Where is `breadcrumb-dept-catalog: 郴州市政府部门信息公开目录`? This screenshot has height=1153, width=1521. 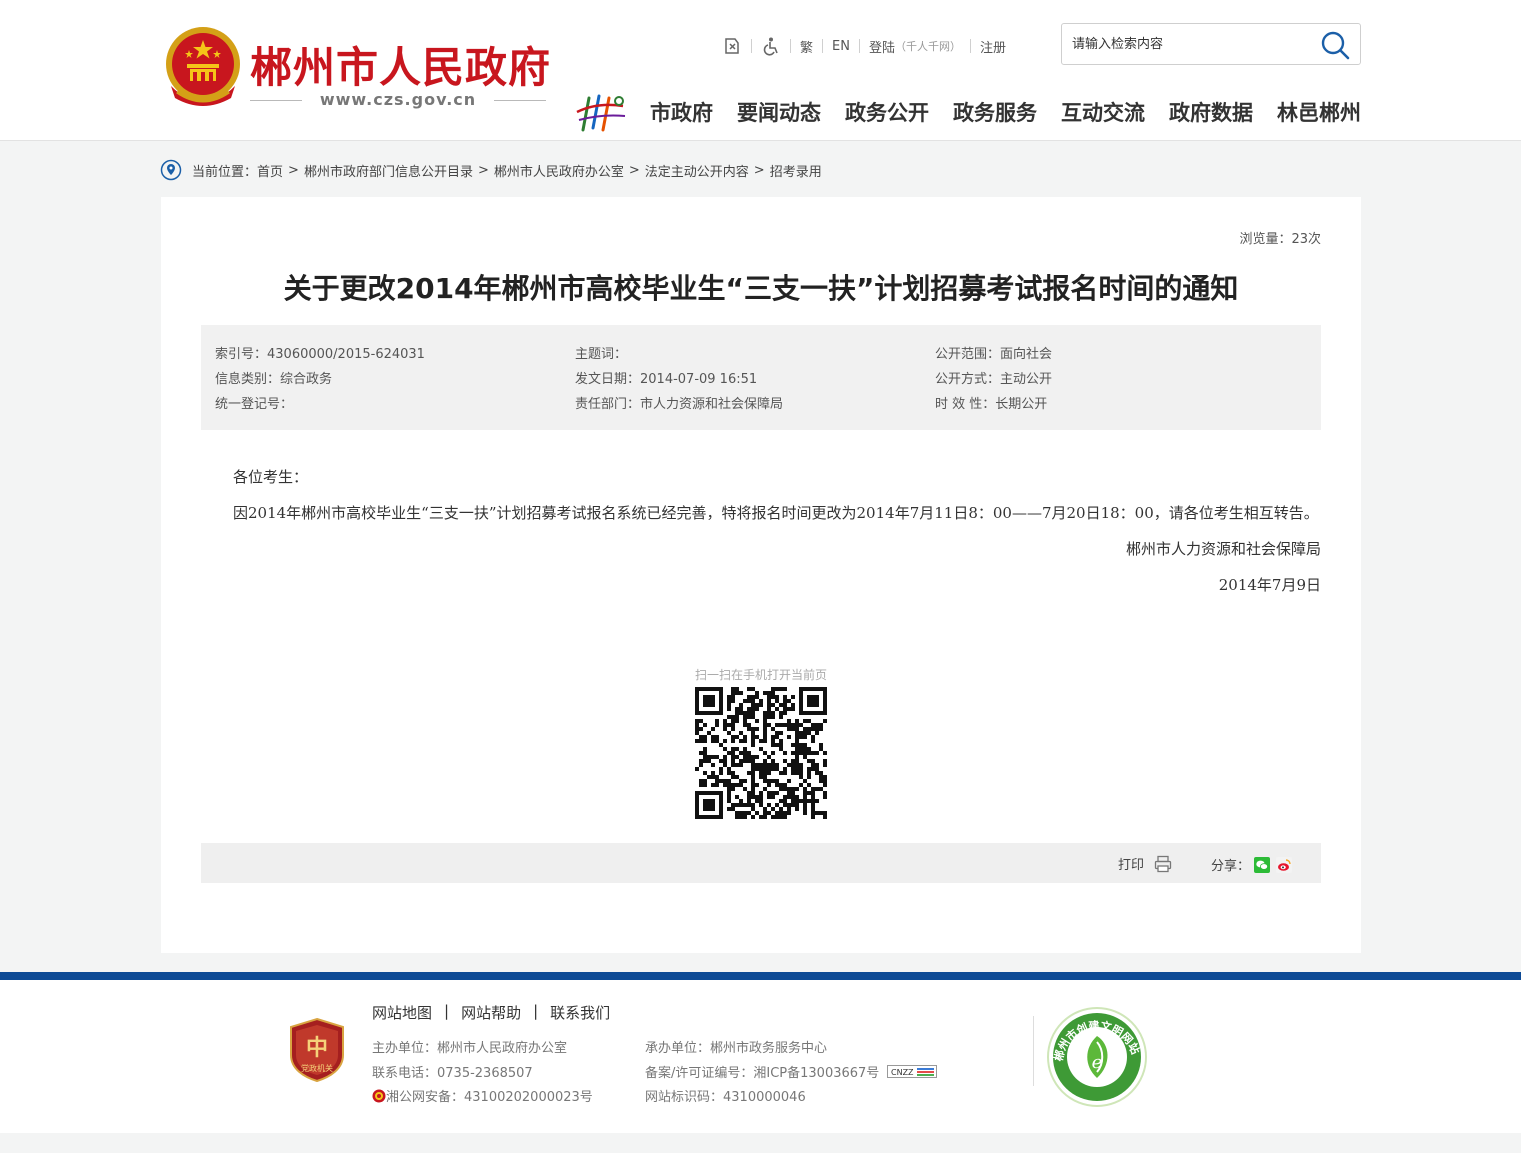
breadcrumb-dept-catalog: 郴州市政府部门信息公开目录 is located at coordinates (388, 170).